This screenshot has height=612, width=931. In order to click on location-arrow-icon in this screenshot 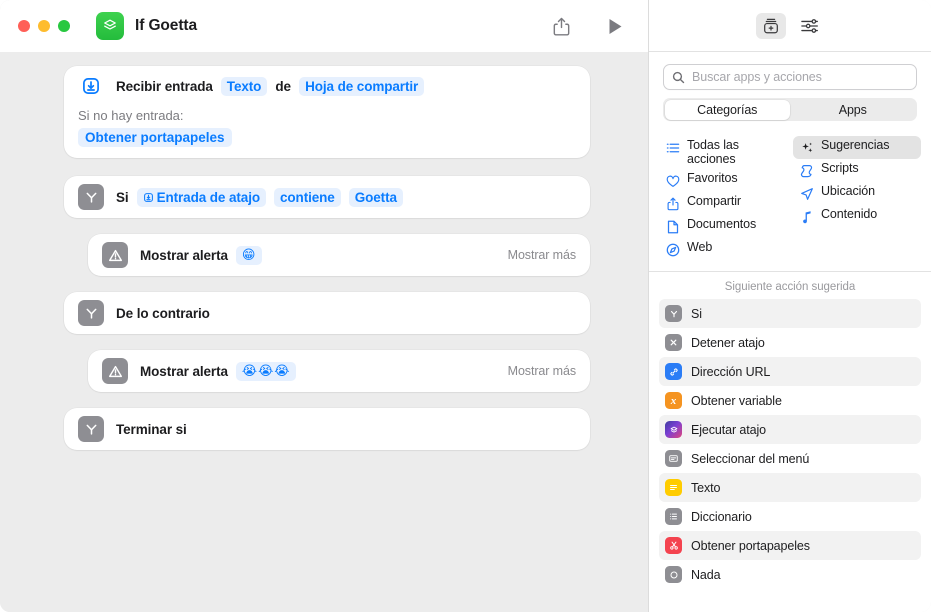, I will do `click(806, 194)`.